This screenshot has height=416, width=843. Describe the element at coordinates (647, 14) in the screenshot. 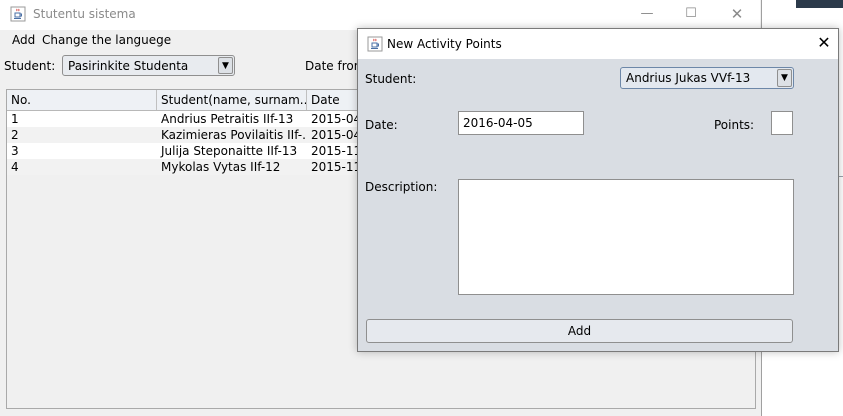

I see `minimize-icon: —` at that location.